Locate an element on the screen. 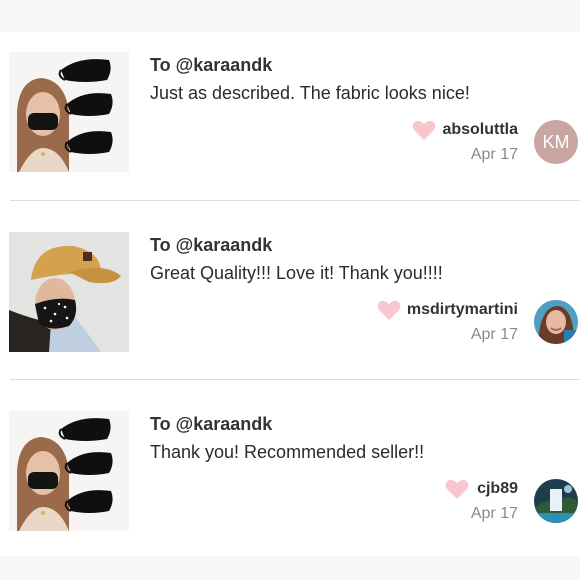 Image resolution: width=580 pixels, height=580 pixels. reviewer-username: cjb89 is located at coordinates (497, 489).